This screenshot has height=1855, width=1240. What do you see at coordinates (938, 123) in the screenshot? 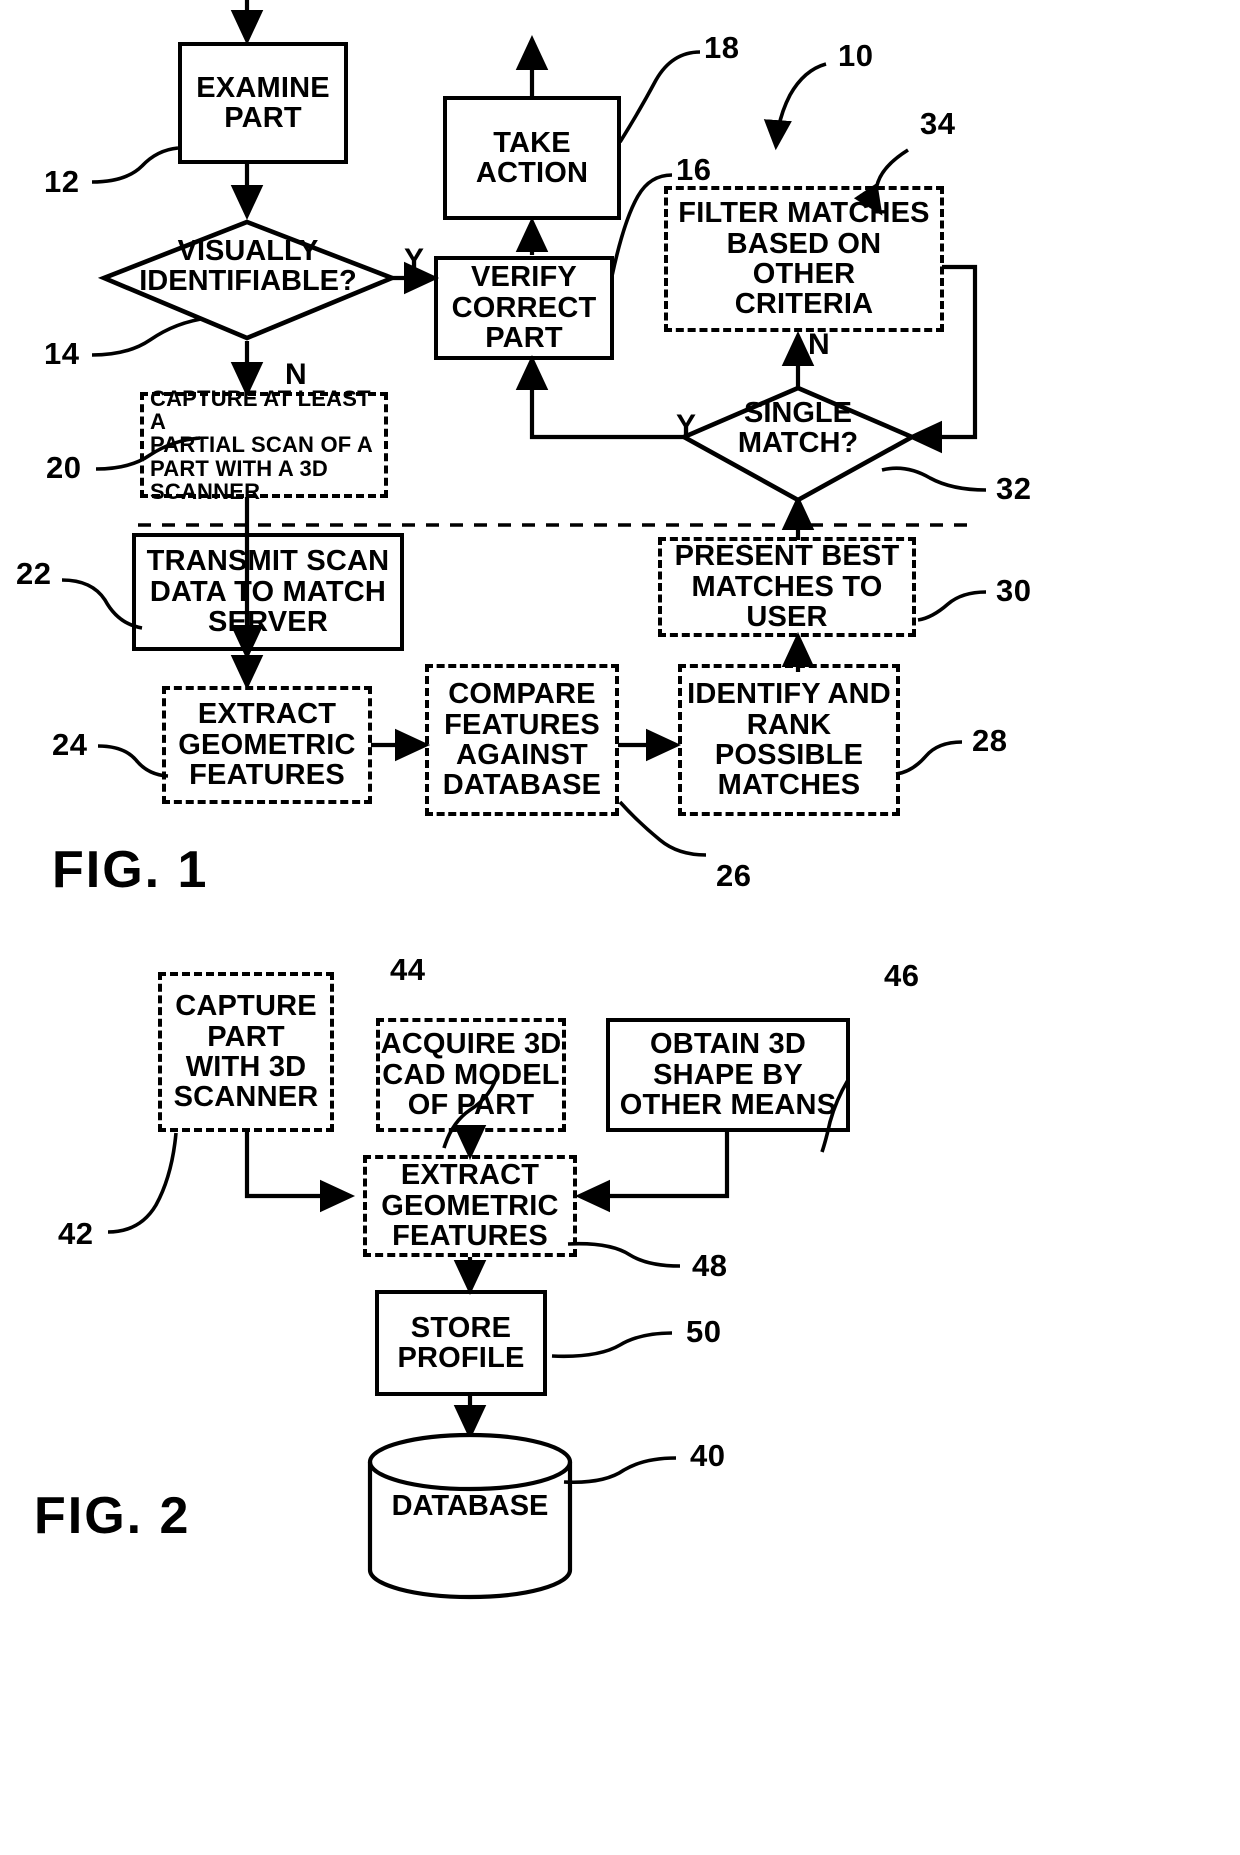
I see `ref-34: 34` at bounding box center [938, 123].